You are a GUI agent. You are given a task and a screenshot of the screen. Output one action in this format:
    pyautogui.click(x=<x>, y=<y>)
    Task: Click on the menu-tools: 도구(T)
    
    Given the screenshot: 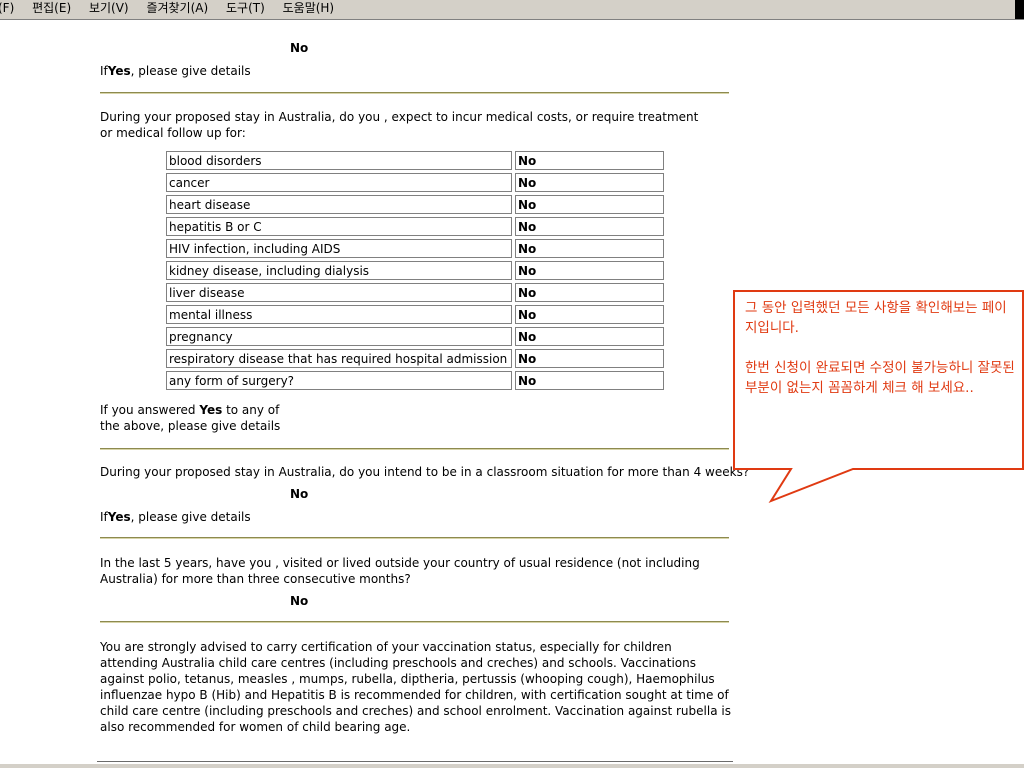 What is the action you would take?
    pyautogui.click(x=245, y=8)
    